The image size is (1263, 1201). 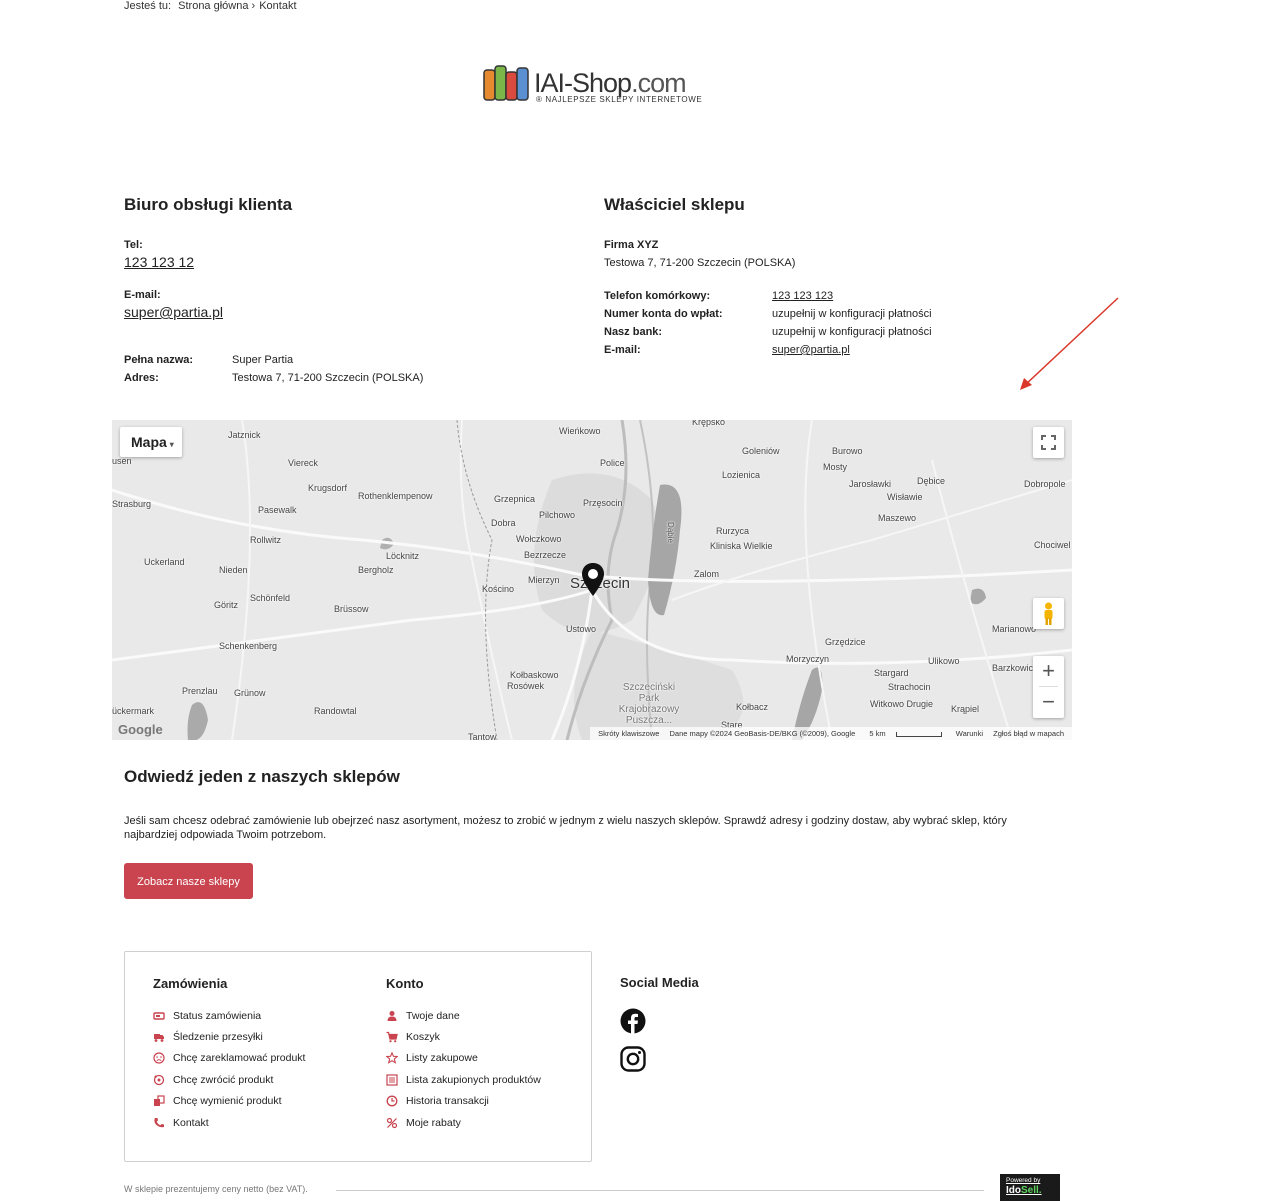 I want to click on map-place-label: Wołczkowo, so click(x=539, y=539).